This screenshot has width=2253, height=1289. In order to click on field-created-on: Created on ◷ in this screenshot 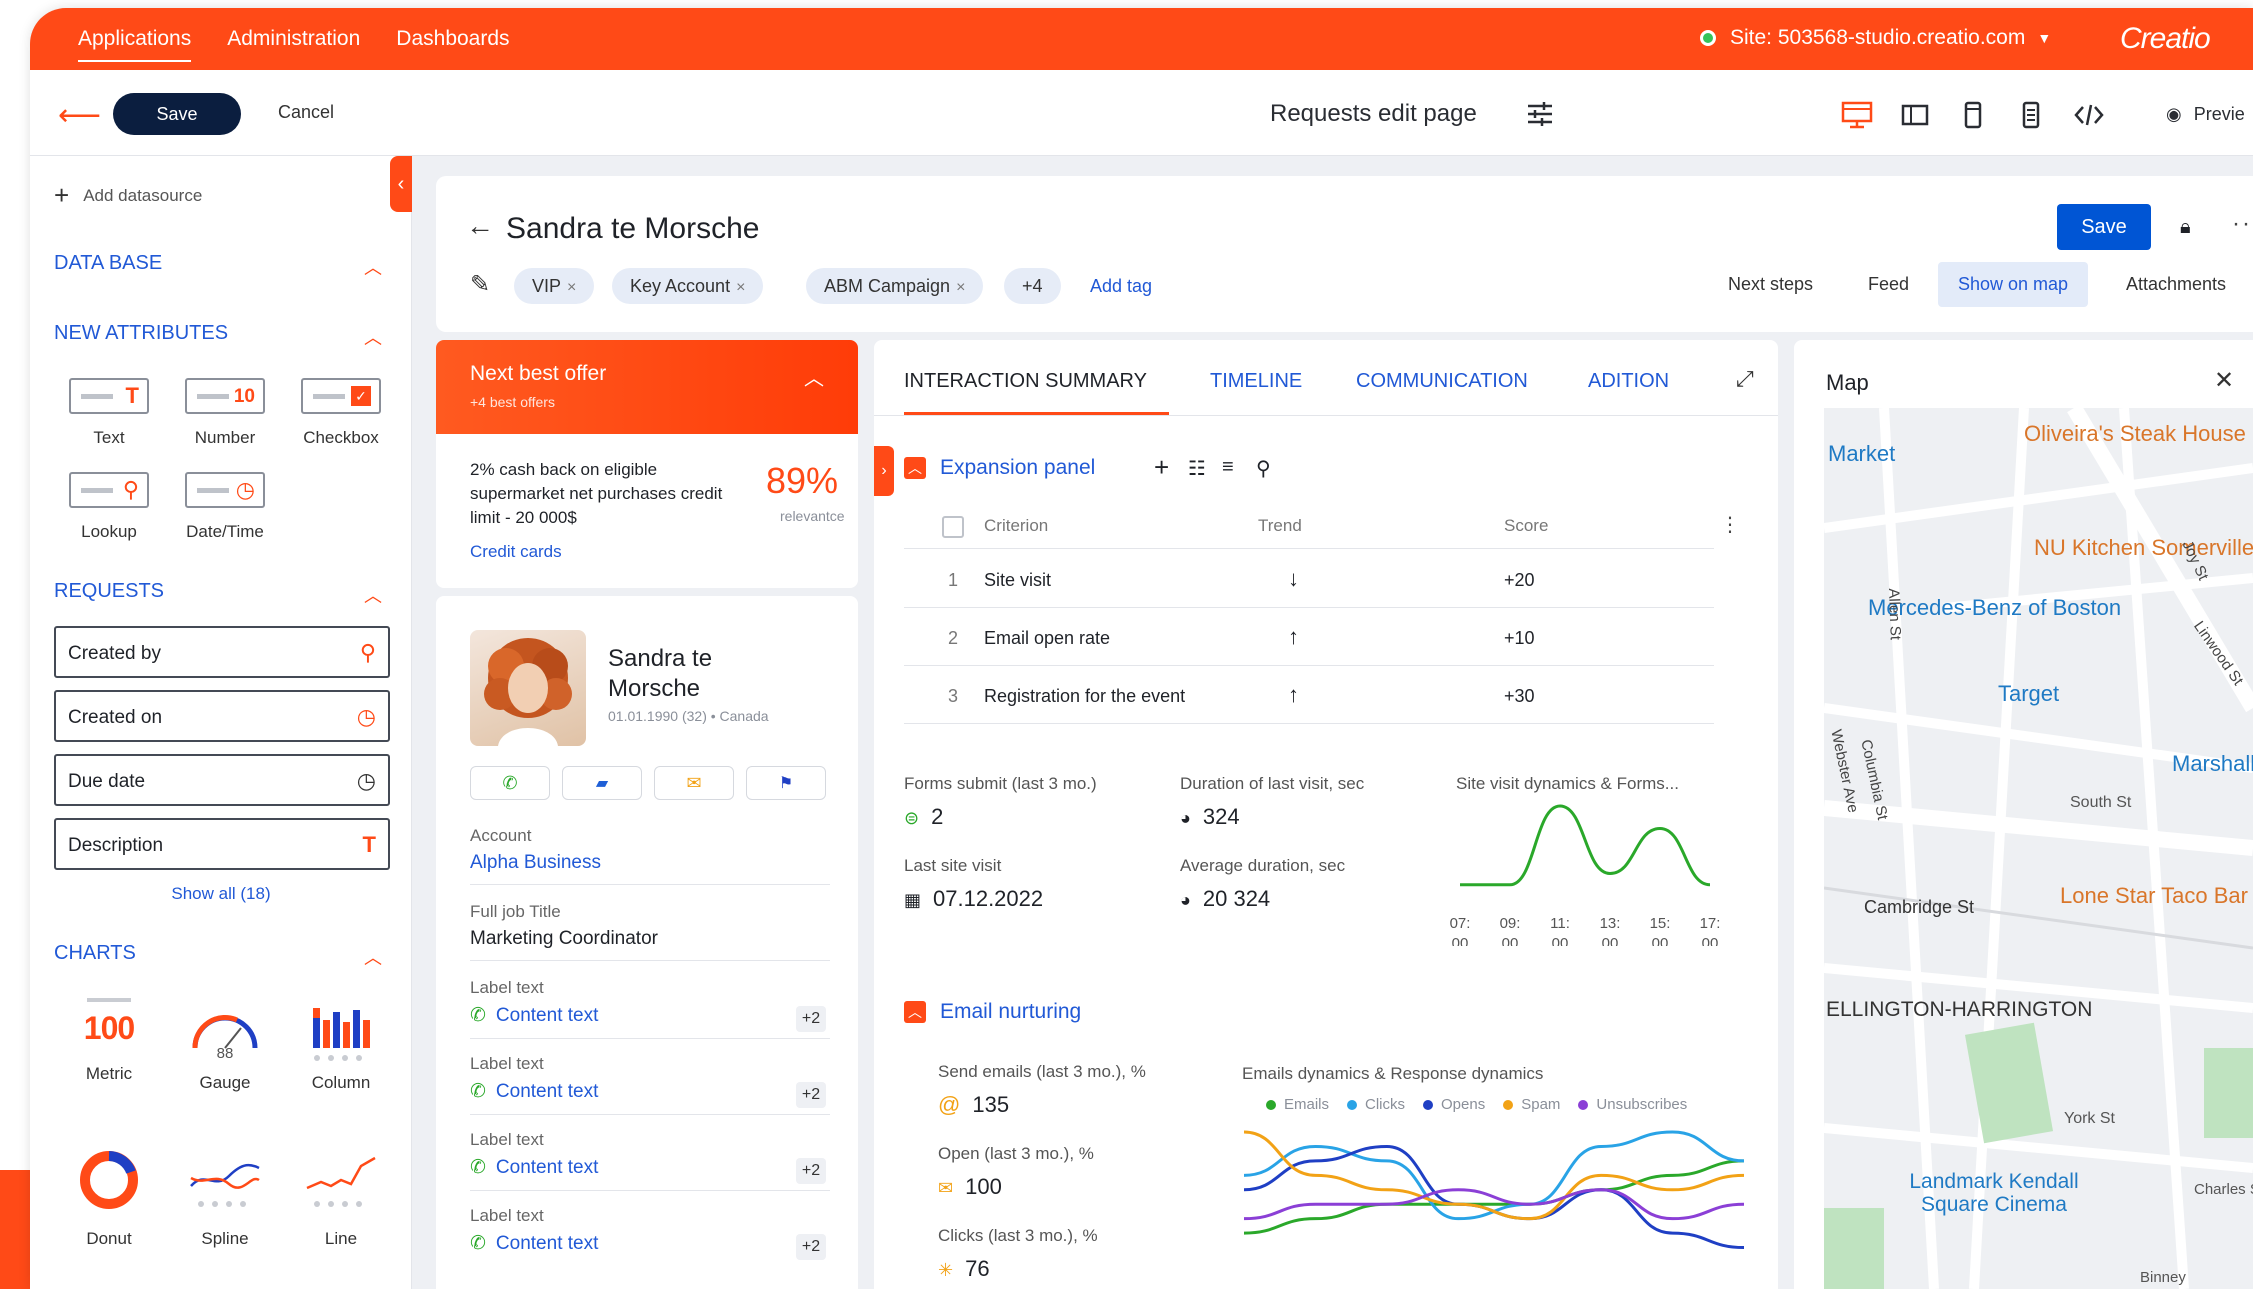, I will do `click(222, 716)`.